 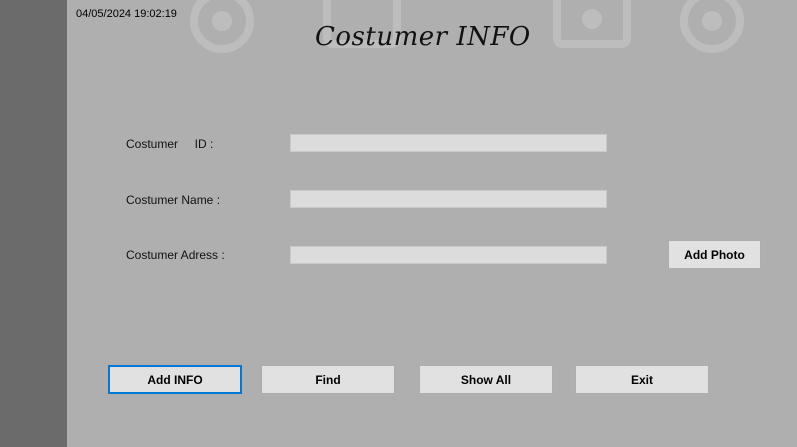 I want to click on show-all-button: Show All, so click(x=486, y=379).